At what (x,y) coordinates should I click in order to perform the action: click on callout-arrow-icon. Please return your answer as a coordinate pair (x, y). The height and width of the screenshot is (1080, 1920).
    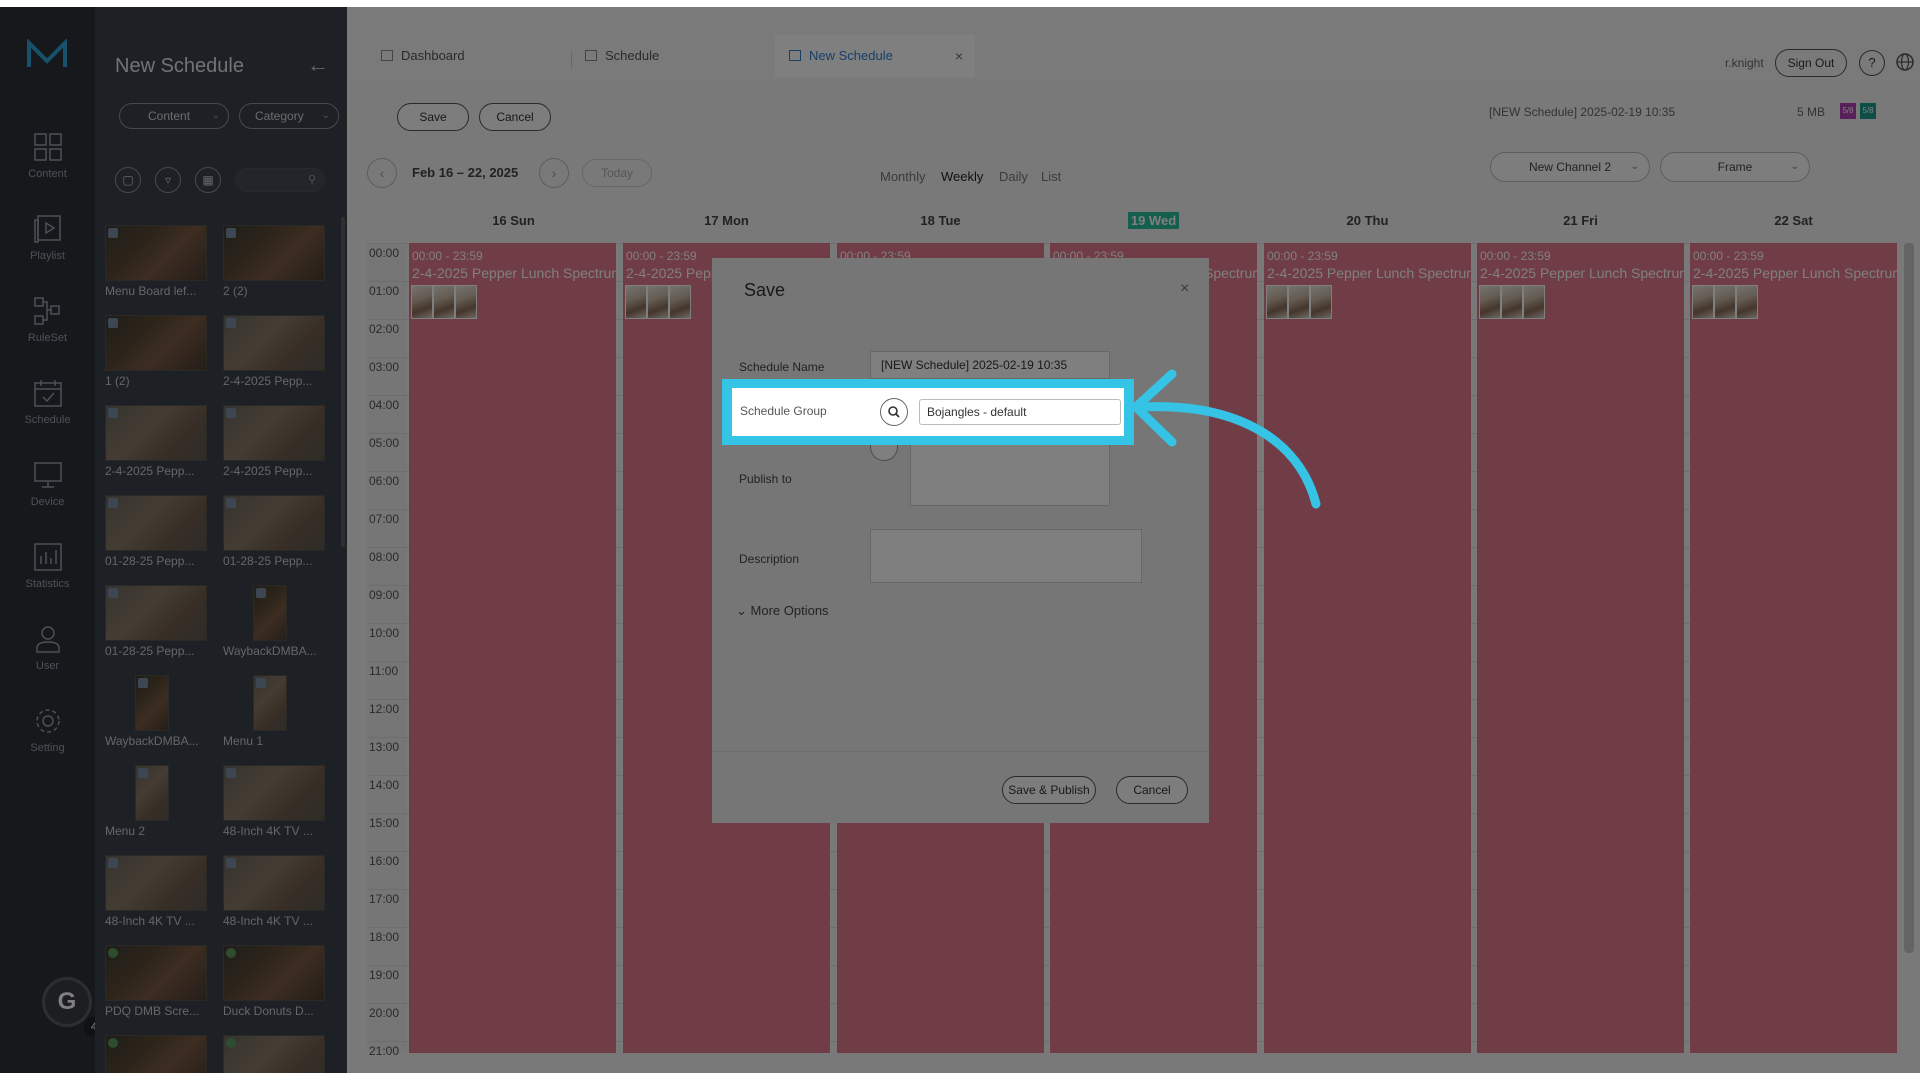
    Looking at the image, I should click on (1226, 439).